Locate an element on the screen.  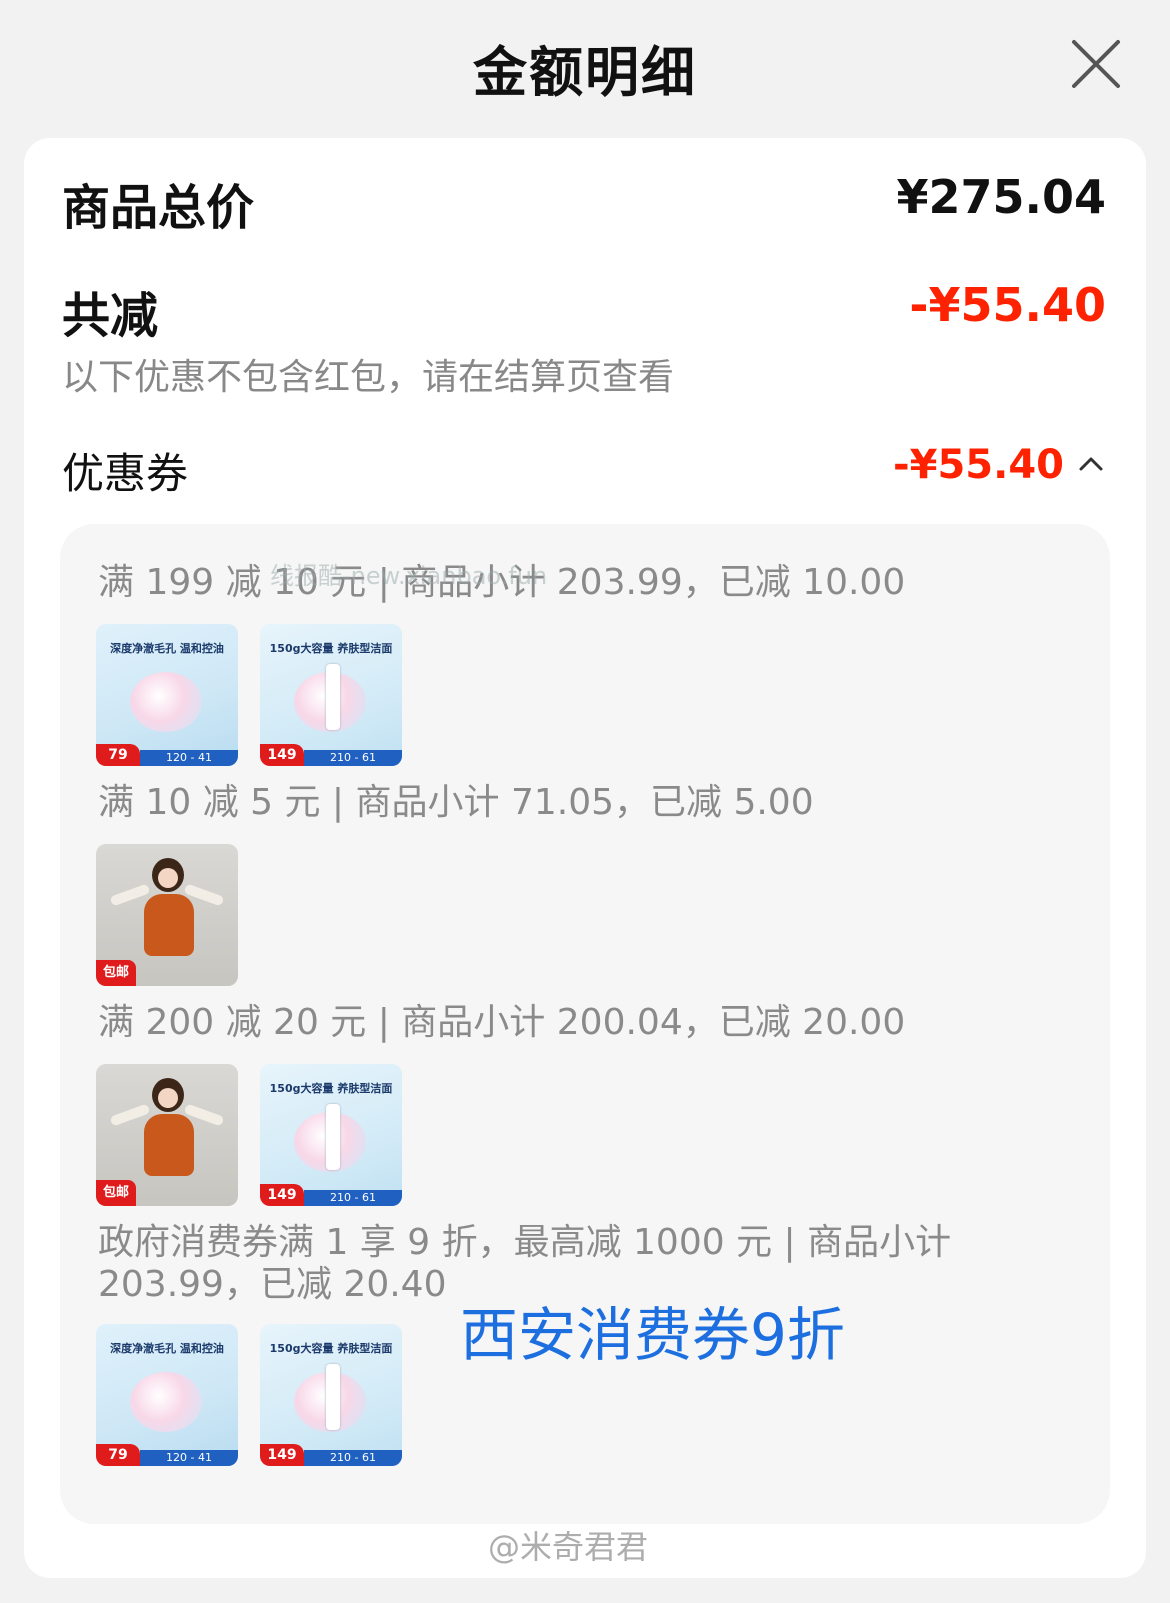
overlay-annotation: 西安消费券9折 is located at coordinates (652, 1335).